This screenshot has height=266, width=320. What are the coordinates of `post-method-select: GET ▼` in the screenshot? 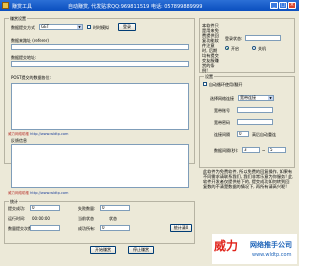 It's located at (61, 27).